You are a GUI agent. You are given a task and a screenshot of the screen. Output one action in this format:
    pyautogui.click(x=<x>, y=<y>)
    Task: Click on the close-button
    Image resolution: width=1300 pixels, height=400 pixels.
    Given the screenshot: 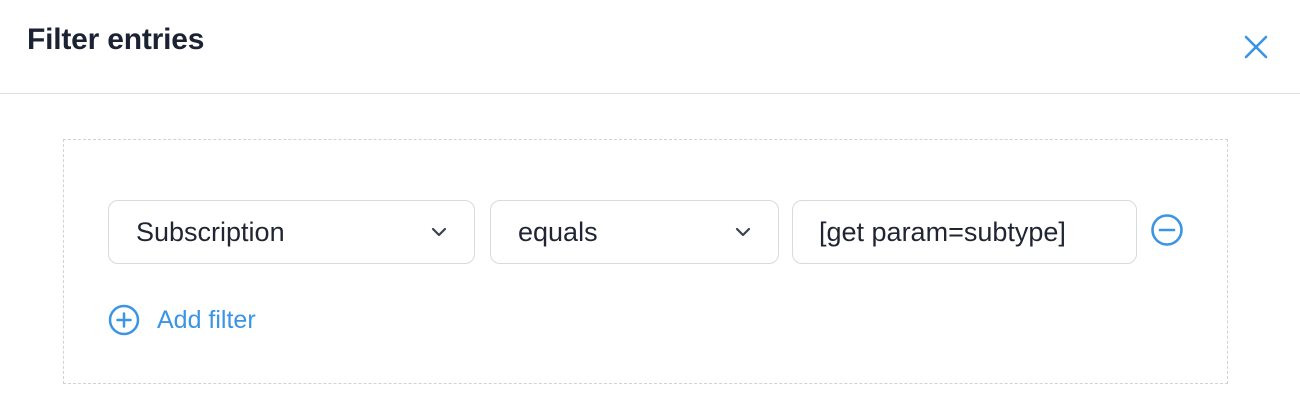 What is the action you would take?
    pyautogui.click(x=1256, y=47)
    